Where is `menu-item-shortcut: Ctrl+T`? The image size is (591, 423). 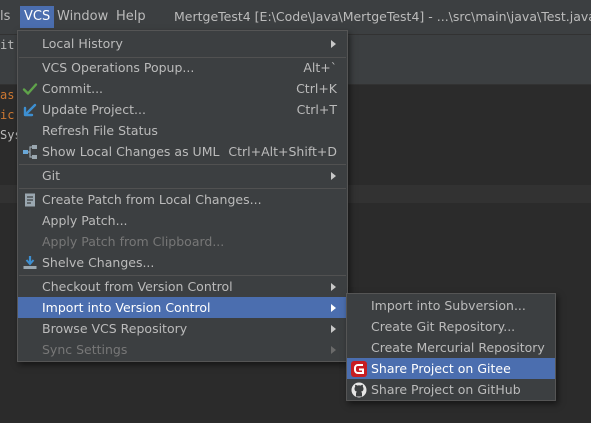 menu-item-shortcut: Ctrl+T is located at coordinates (316, 109).